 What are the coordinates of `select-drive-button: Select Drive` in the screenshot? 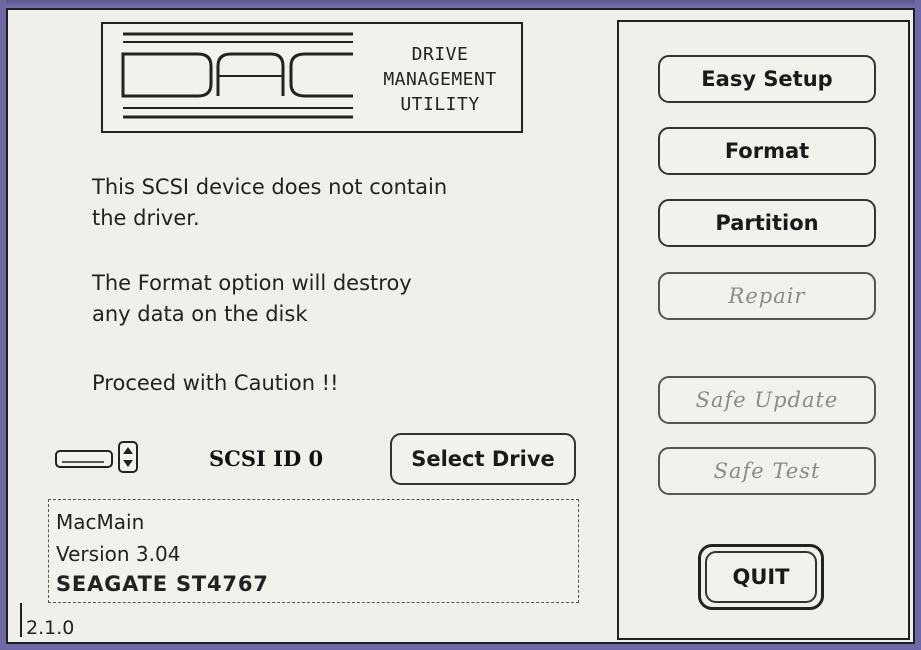 It's located at (483, 459).